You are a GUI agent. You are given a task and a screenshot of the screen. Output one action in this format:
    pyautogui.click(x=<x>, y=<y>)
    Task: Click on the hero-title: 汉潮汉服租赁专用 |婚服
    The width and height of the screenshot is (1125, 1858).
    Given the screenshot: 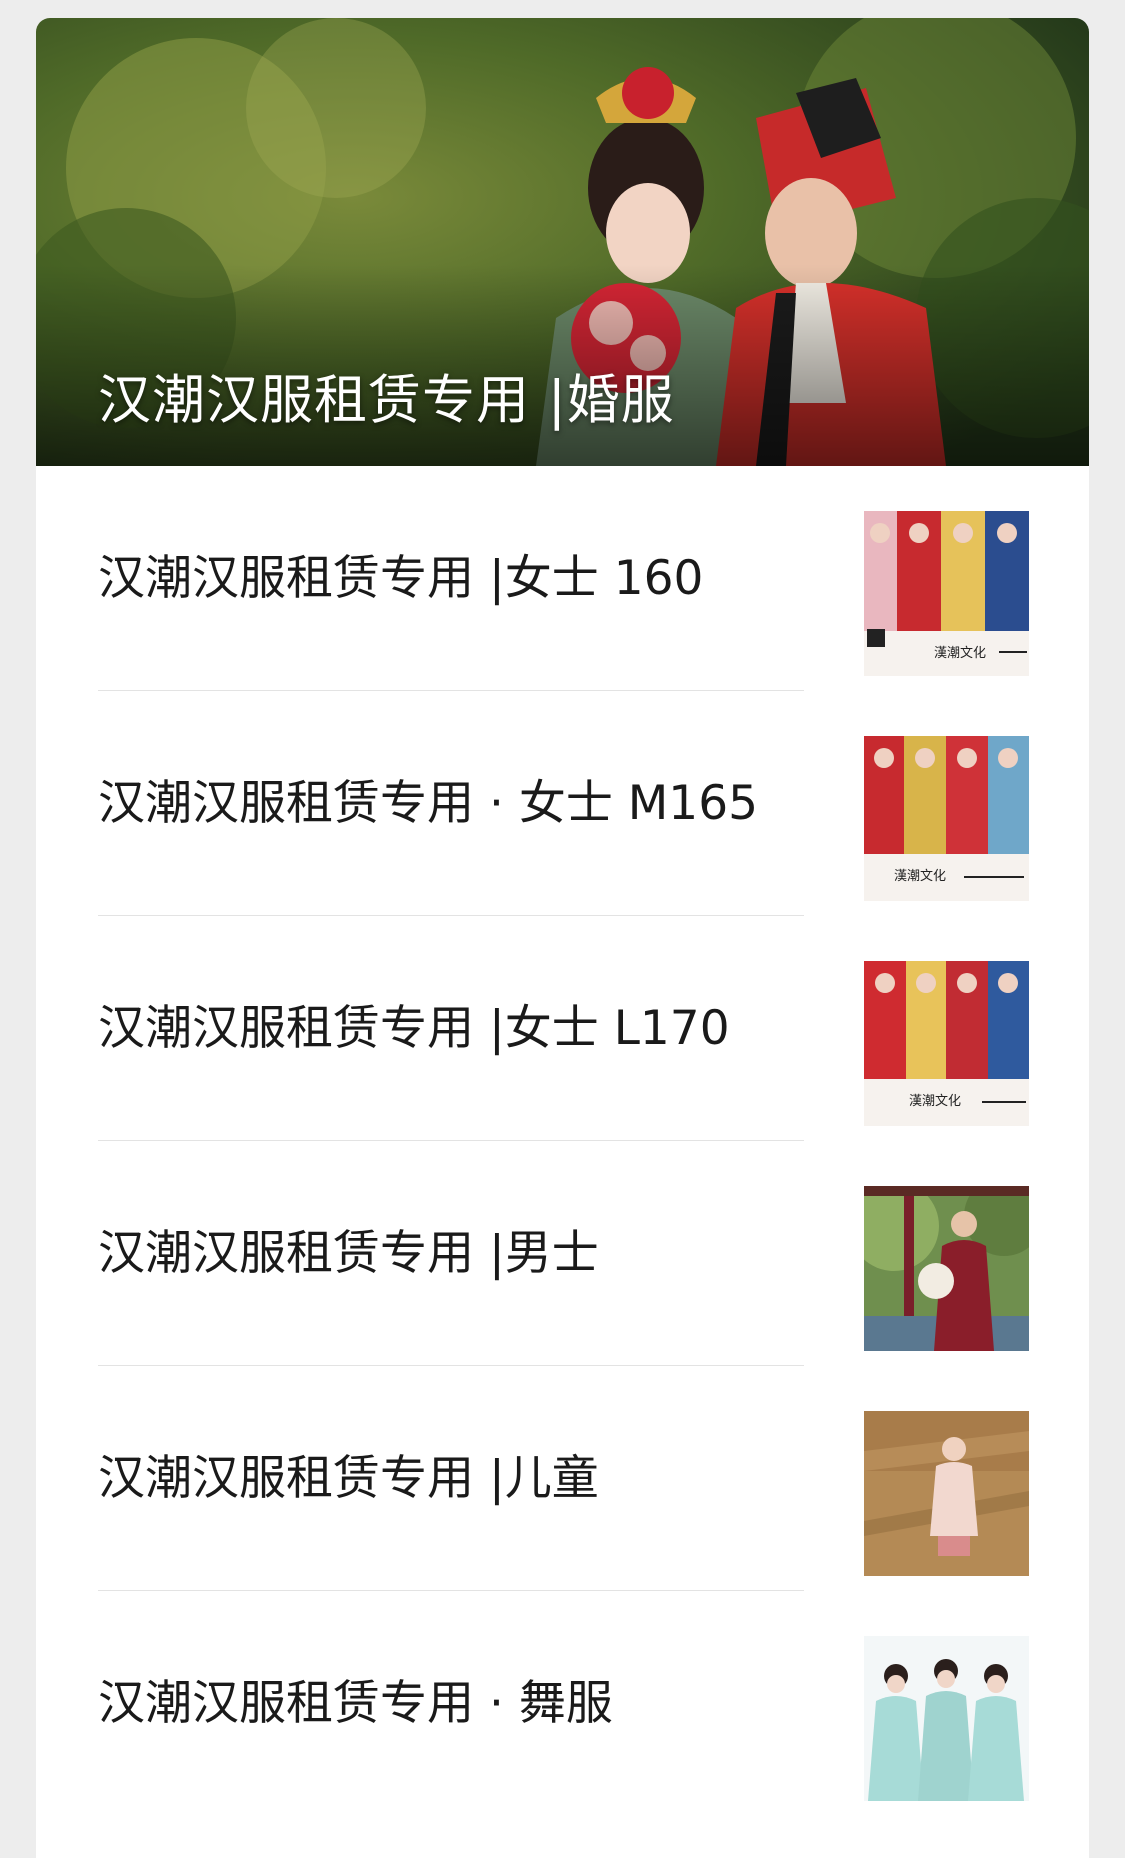 What is the action you would take?
    pyautogui.click(x=386, y=400)
    